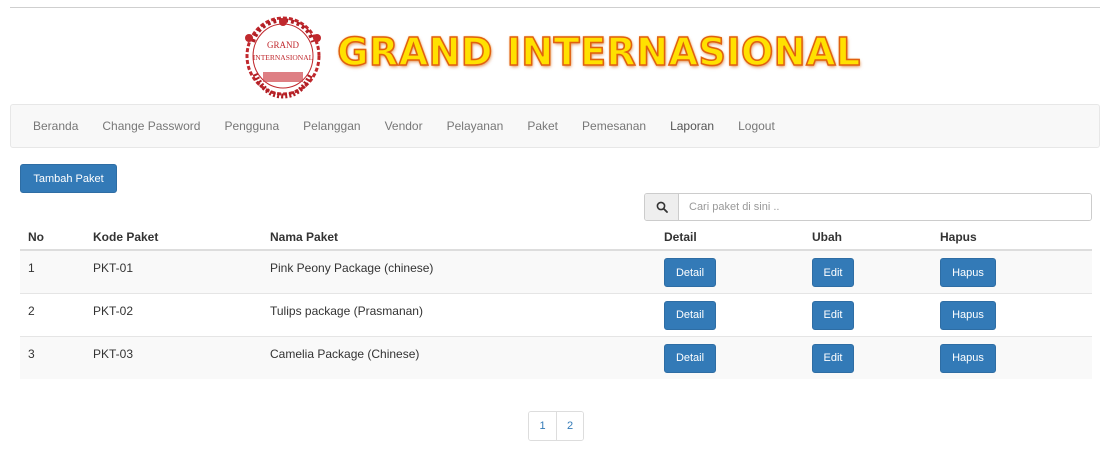 The height and width of the screenshot is (449, 1100). I want to click on logo-seal-icon: GRAND INTERNASIONAL, so click(283, 57).